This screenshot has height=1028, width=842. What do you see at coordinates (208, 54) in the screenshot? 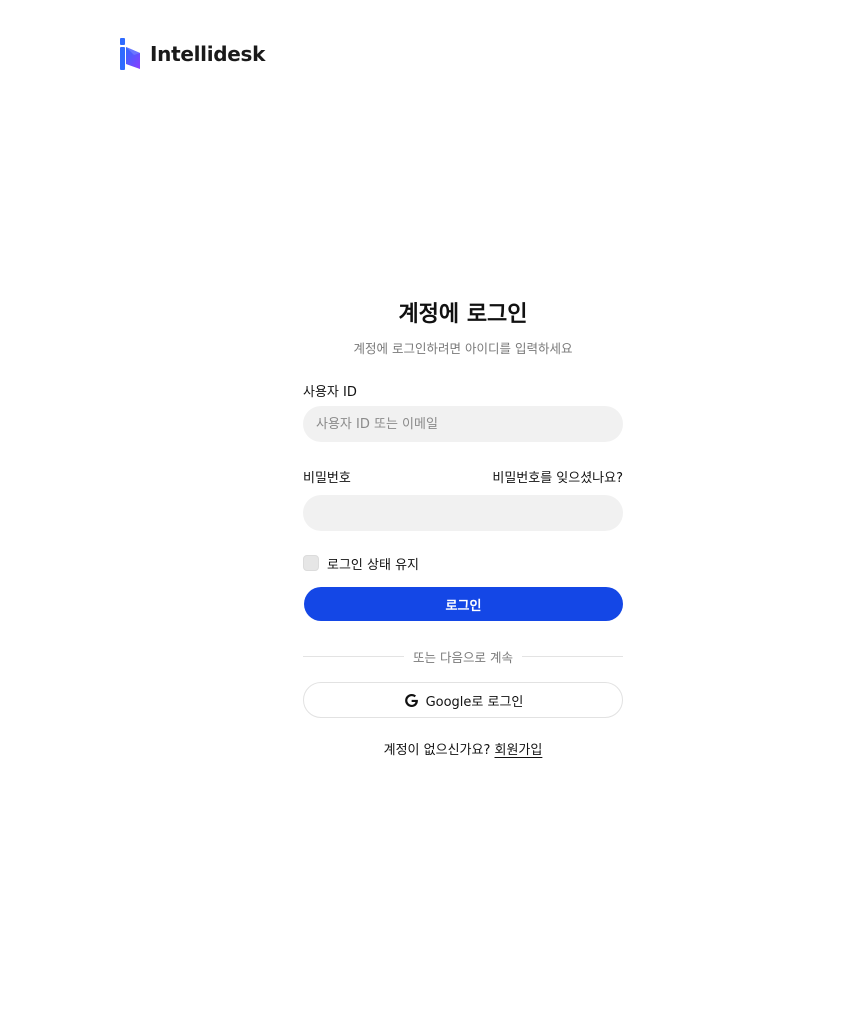
I see `brand-name: Intellidesk` at bounding box center [208, 54].